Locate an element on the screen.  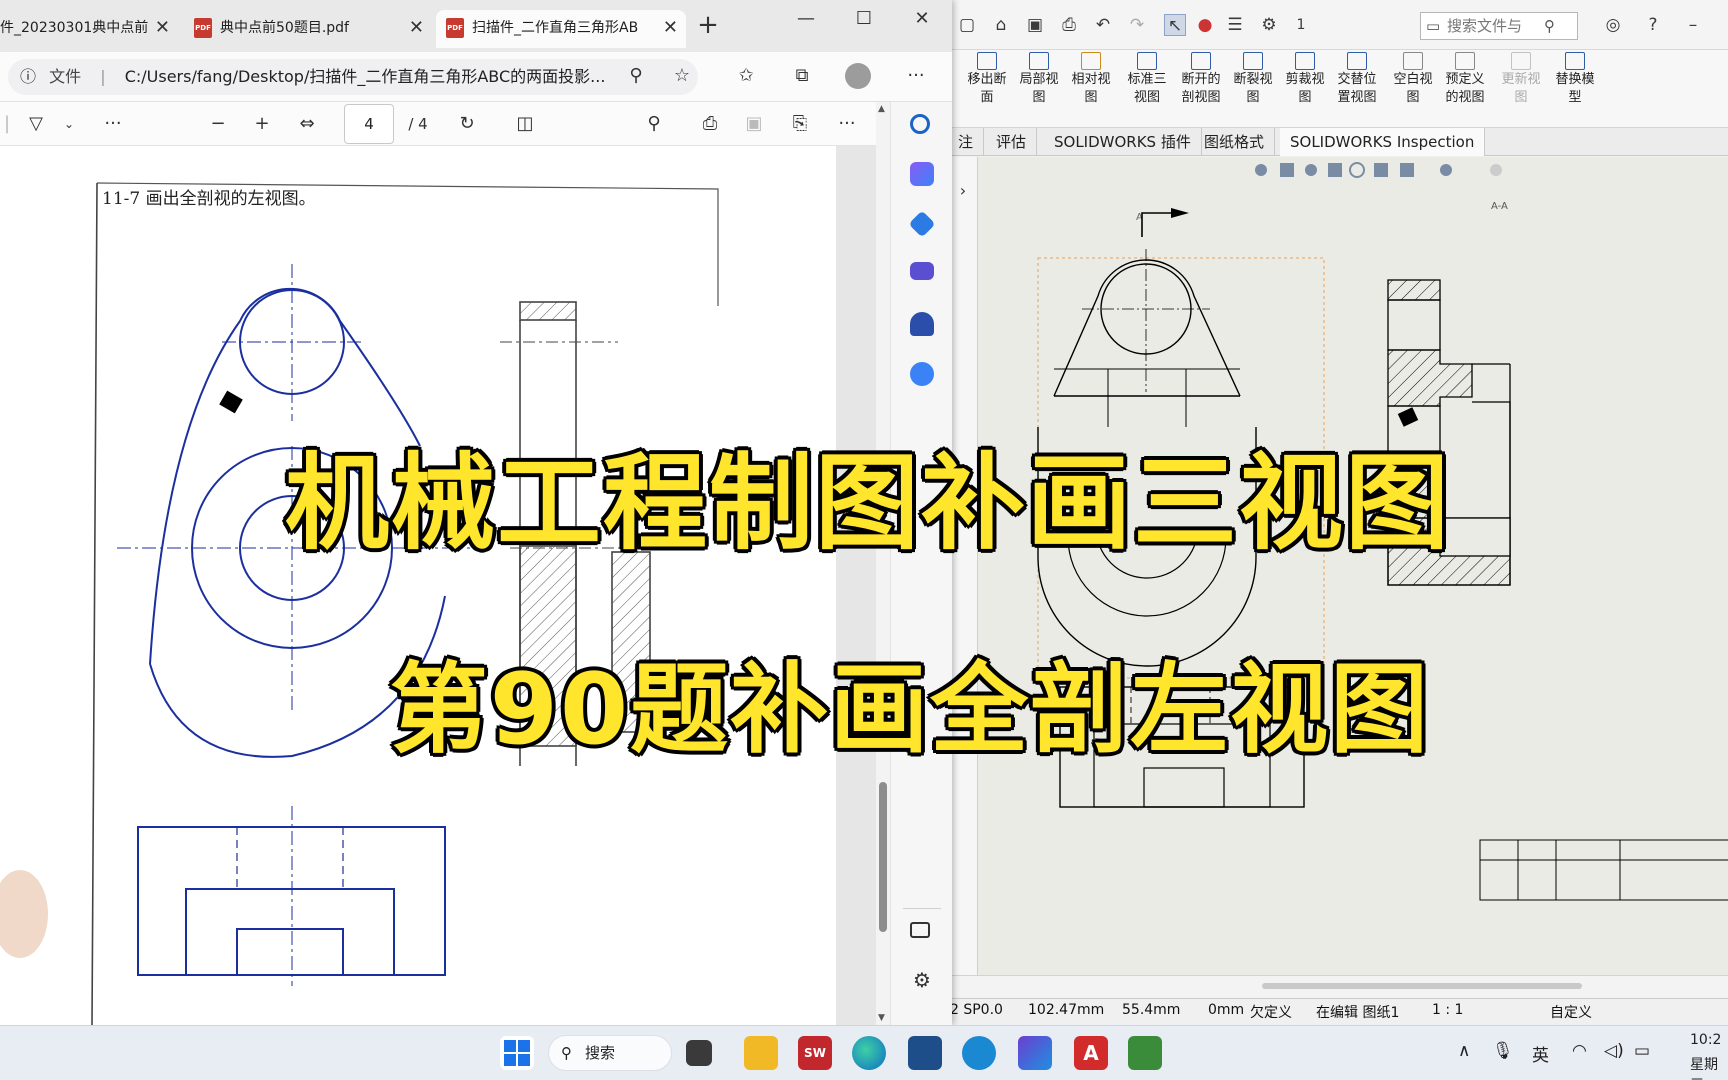
expand-panel-icon: › is located at coordinates (963, 192).